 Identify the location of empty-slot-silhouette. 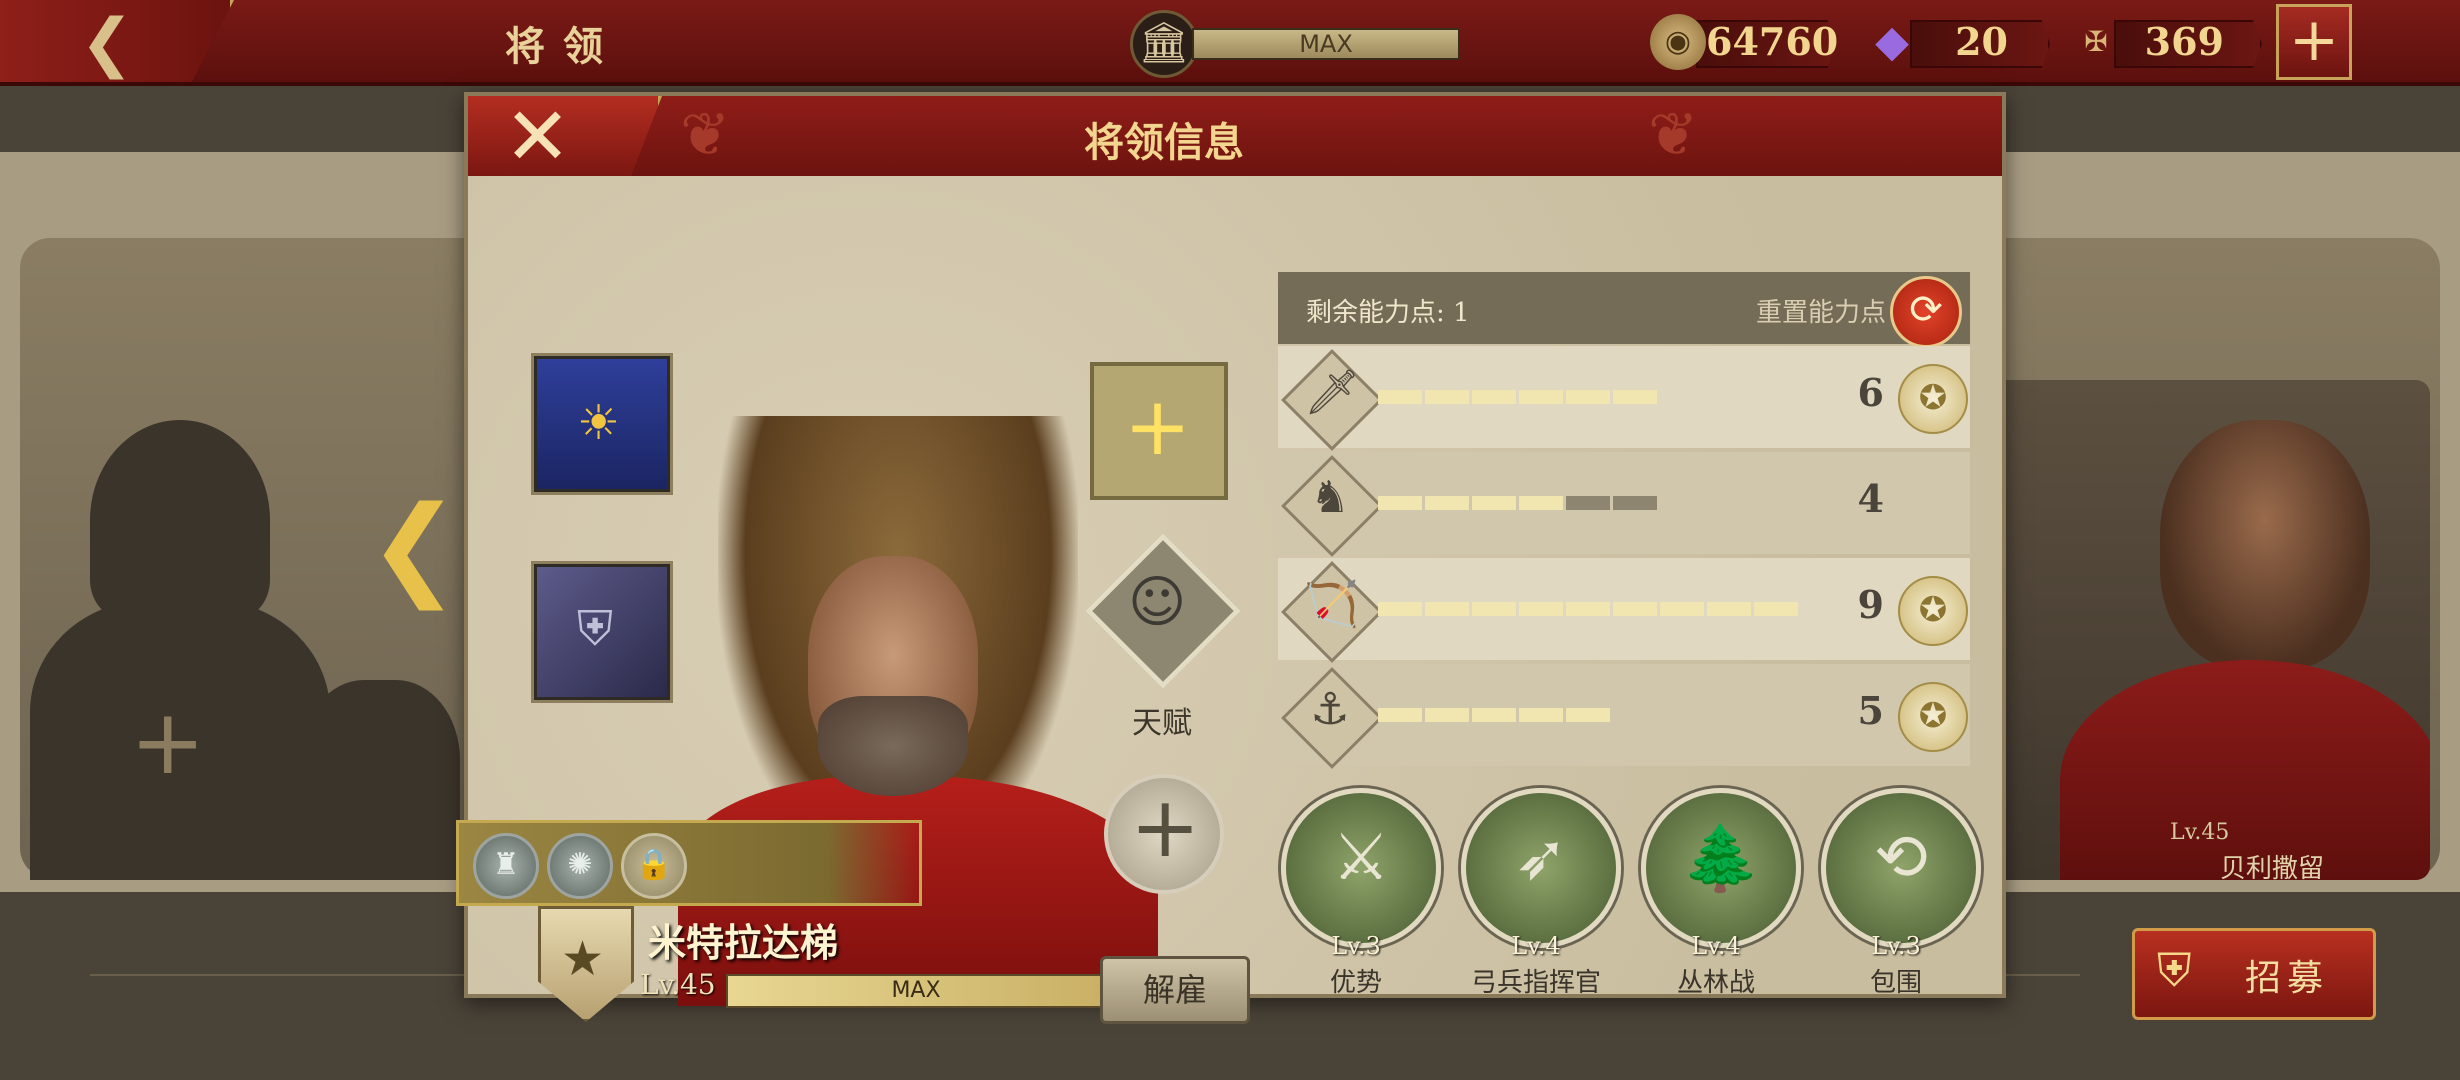
(180, 520).